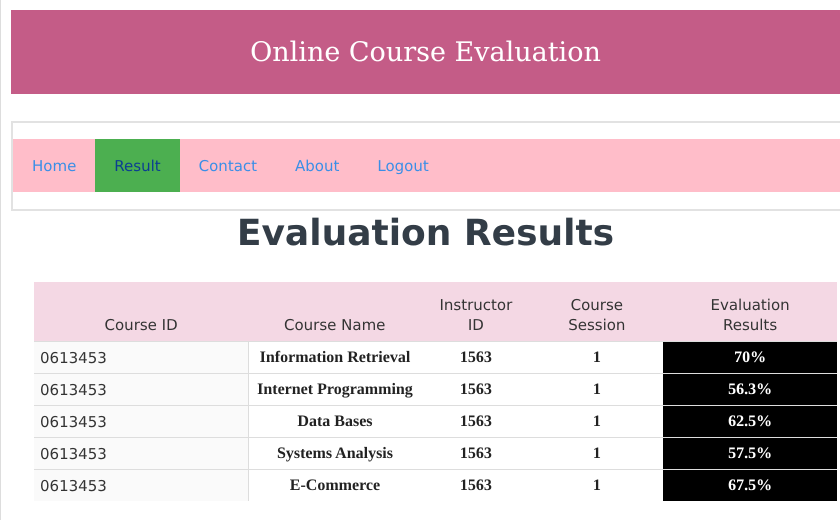  Describe the element at coordinates (137, 165) in the screenshot. I see `nav-link: Result` at that location.